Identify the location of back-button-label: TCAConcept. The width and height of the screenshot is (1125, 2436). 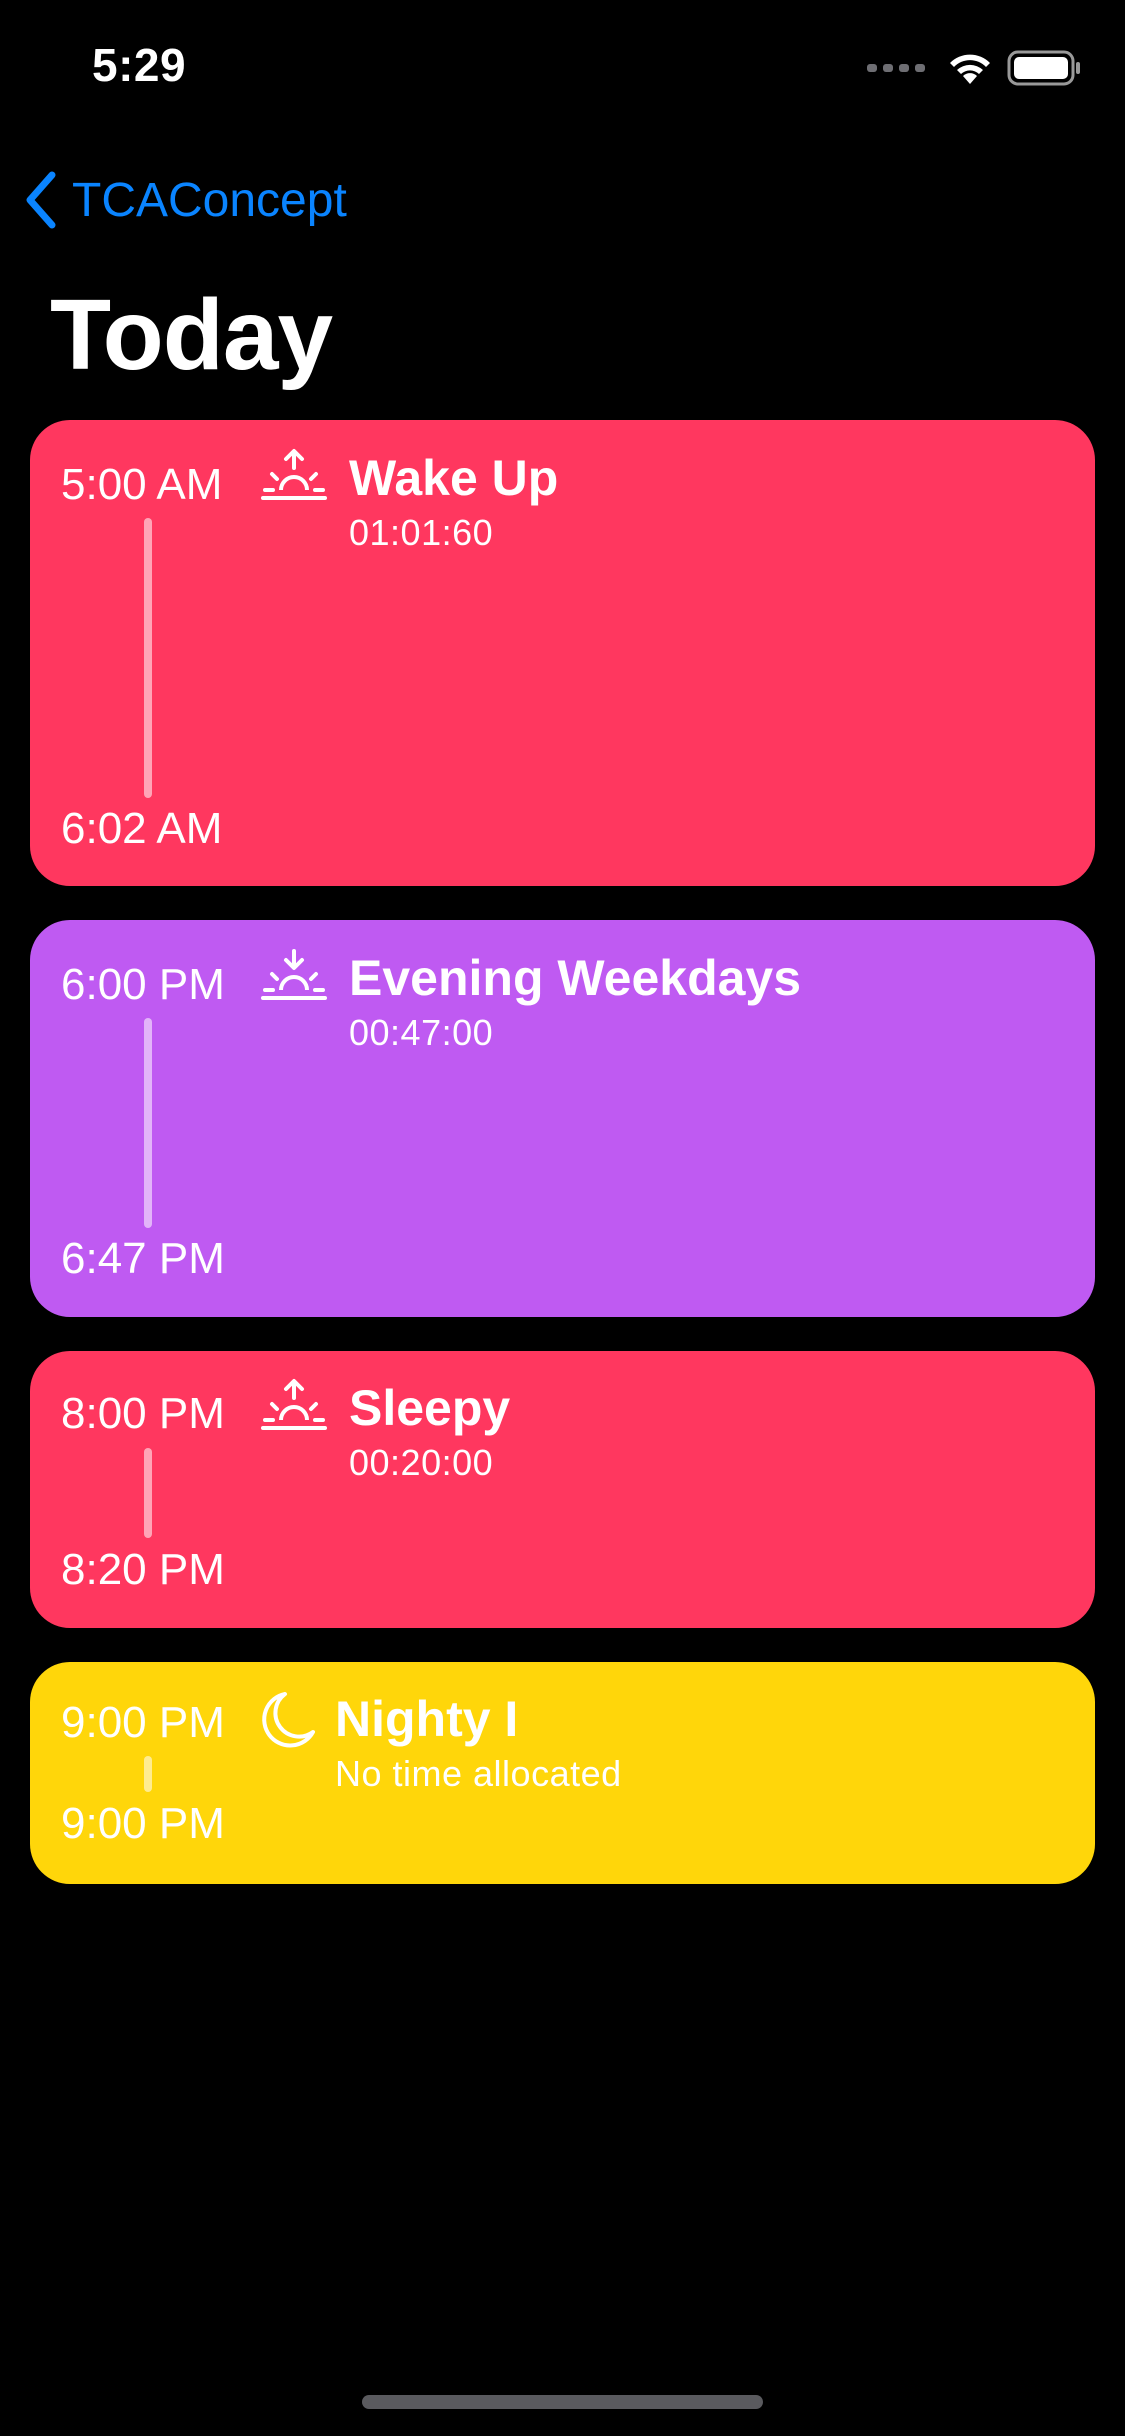
(209, 200).